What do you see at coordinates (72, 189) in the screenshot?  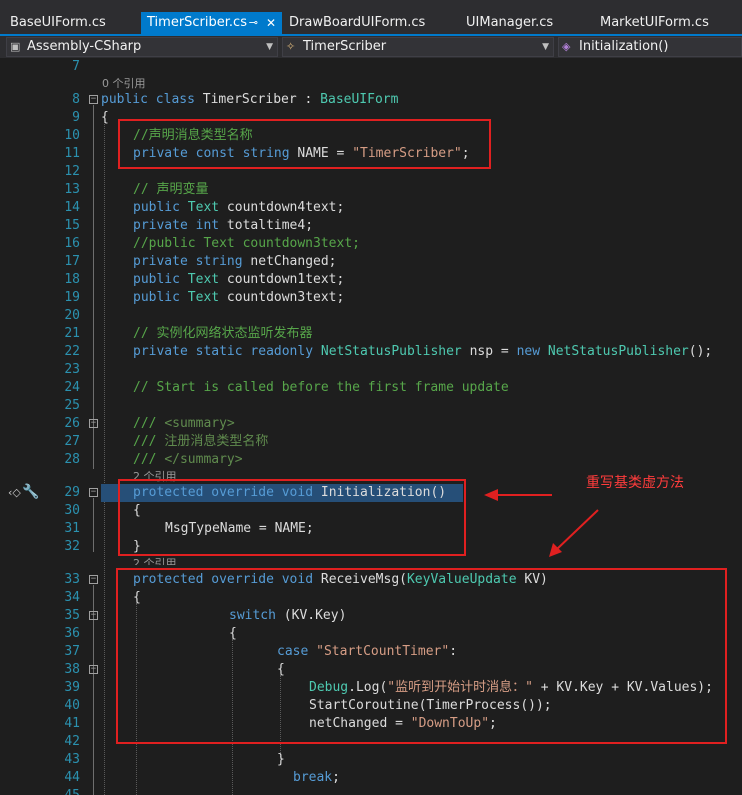 I see `line-number: 13` at bounding box center [72, 189].